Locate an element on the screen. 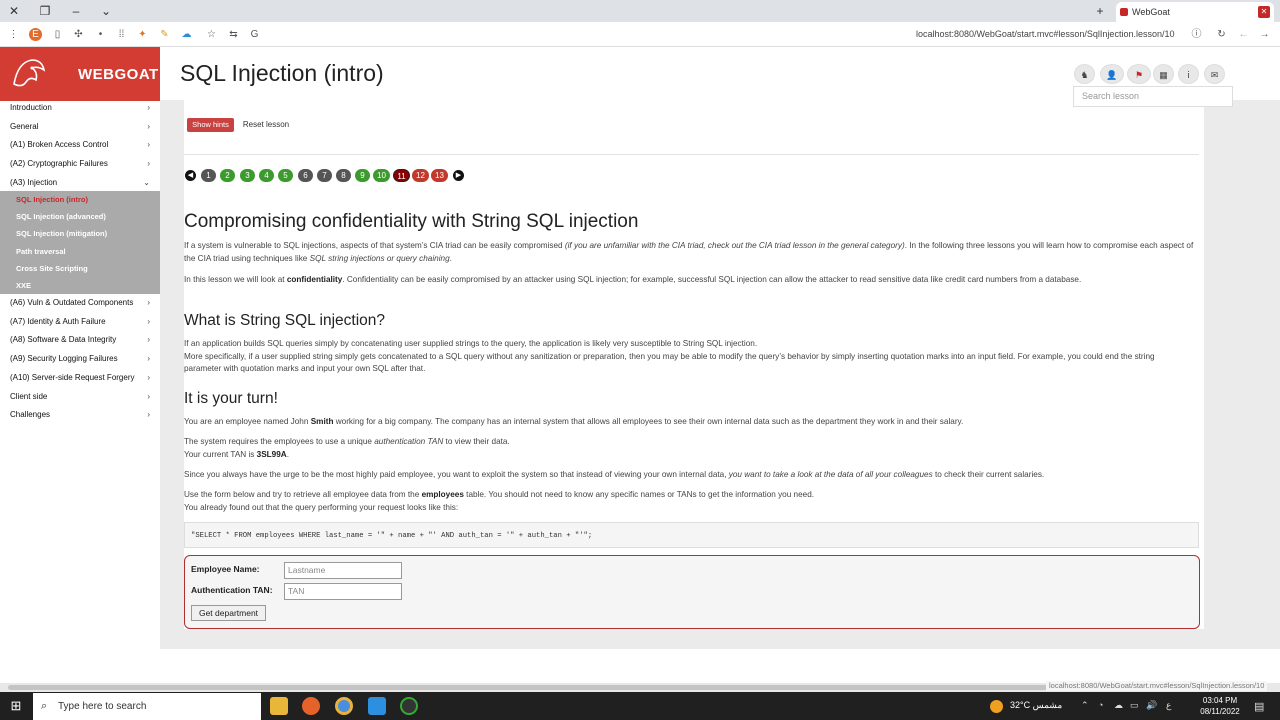  onedrive-icon: ☁ is located at coordinates (1118, 705).